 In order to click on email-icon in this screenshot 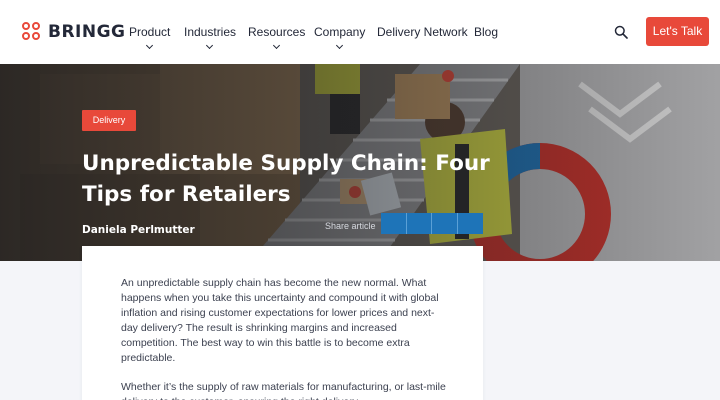, I will do `click(470, 223)`.